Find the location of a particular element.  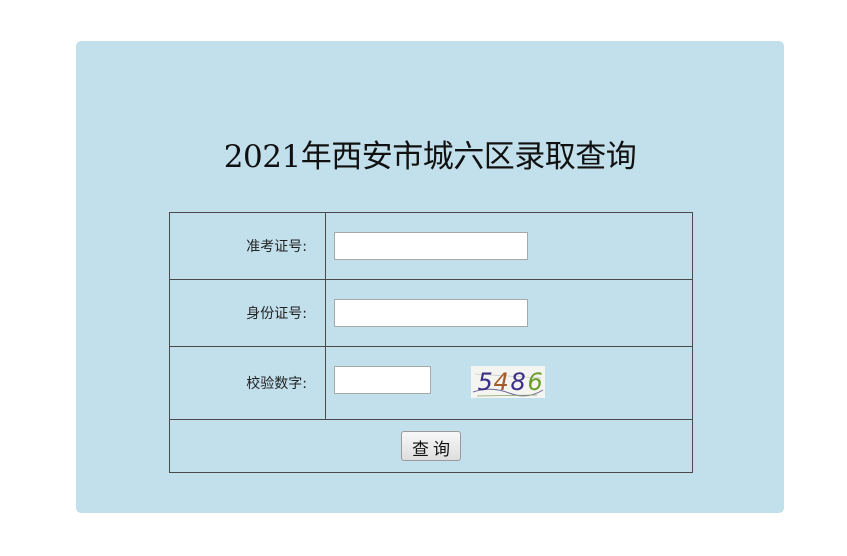

captcha-image: 5 4 8 6 is located at coordinates (508, 382).